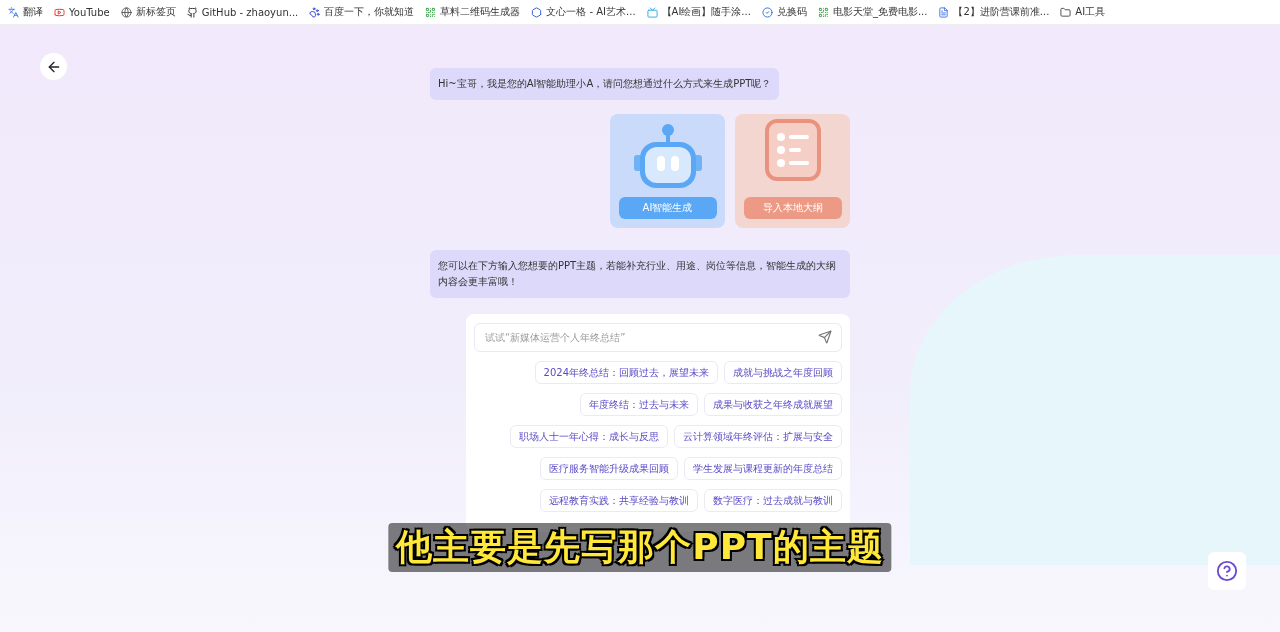 The image size is (1280, 632). I want to click on help-icon, so click(1227, 571).